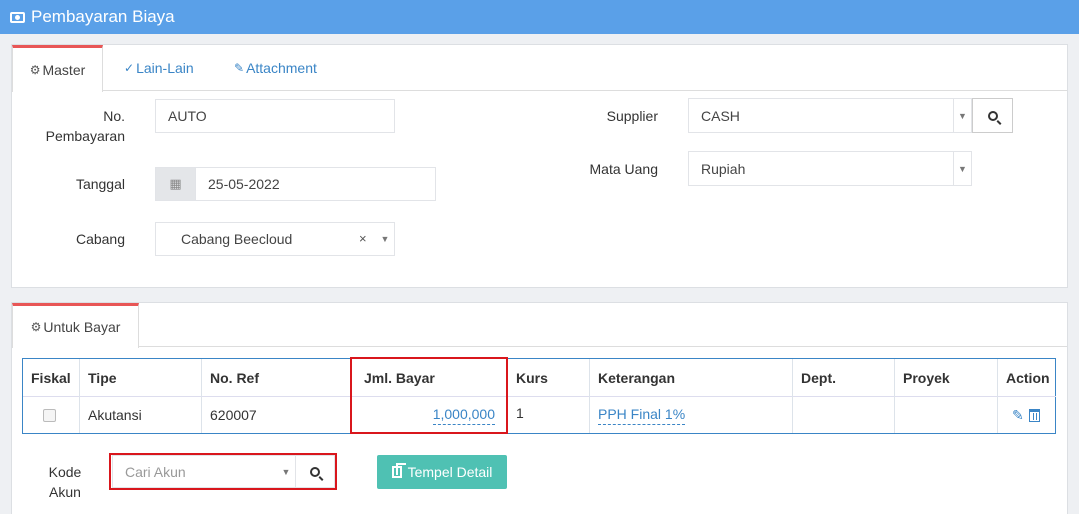 The height and width of the screenshot is (514, 1079). I want to click on cabang-label: Cabang, so click(100, 239).